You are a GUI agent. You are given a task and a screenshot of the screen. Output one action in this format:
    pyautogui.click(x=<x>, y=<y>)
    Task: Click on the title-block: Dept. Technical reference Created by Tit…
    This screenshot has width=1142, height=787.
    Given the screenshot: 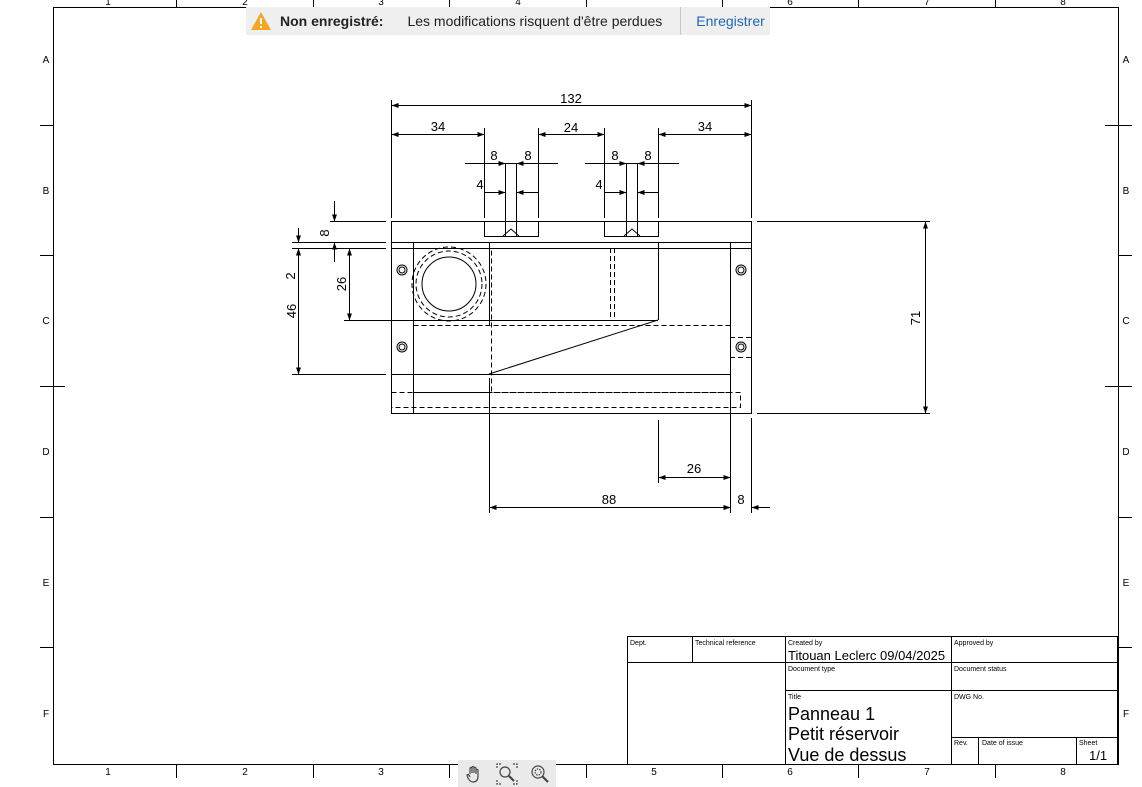 What is the action you would take?
    pyautogui.click(x=872, y=700)
    